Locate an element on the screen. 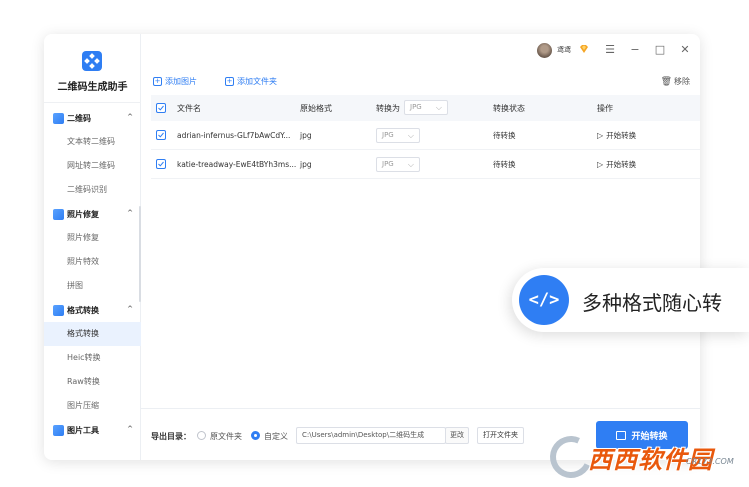 This screenshot has width=749, height=487. app-logo-icon is located at coordinates (92, 61).